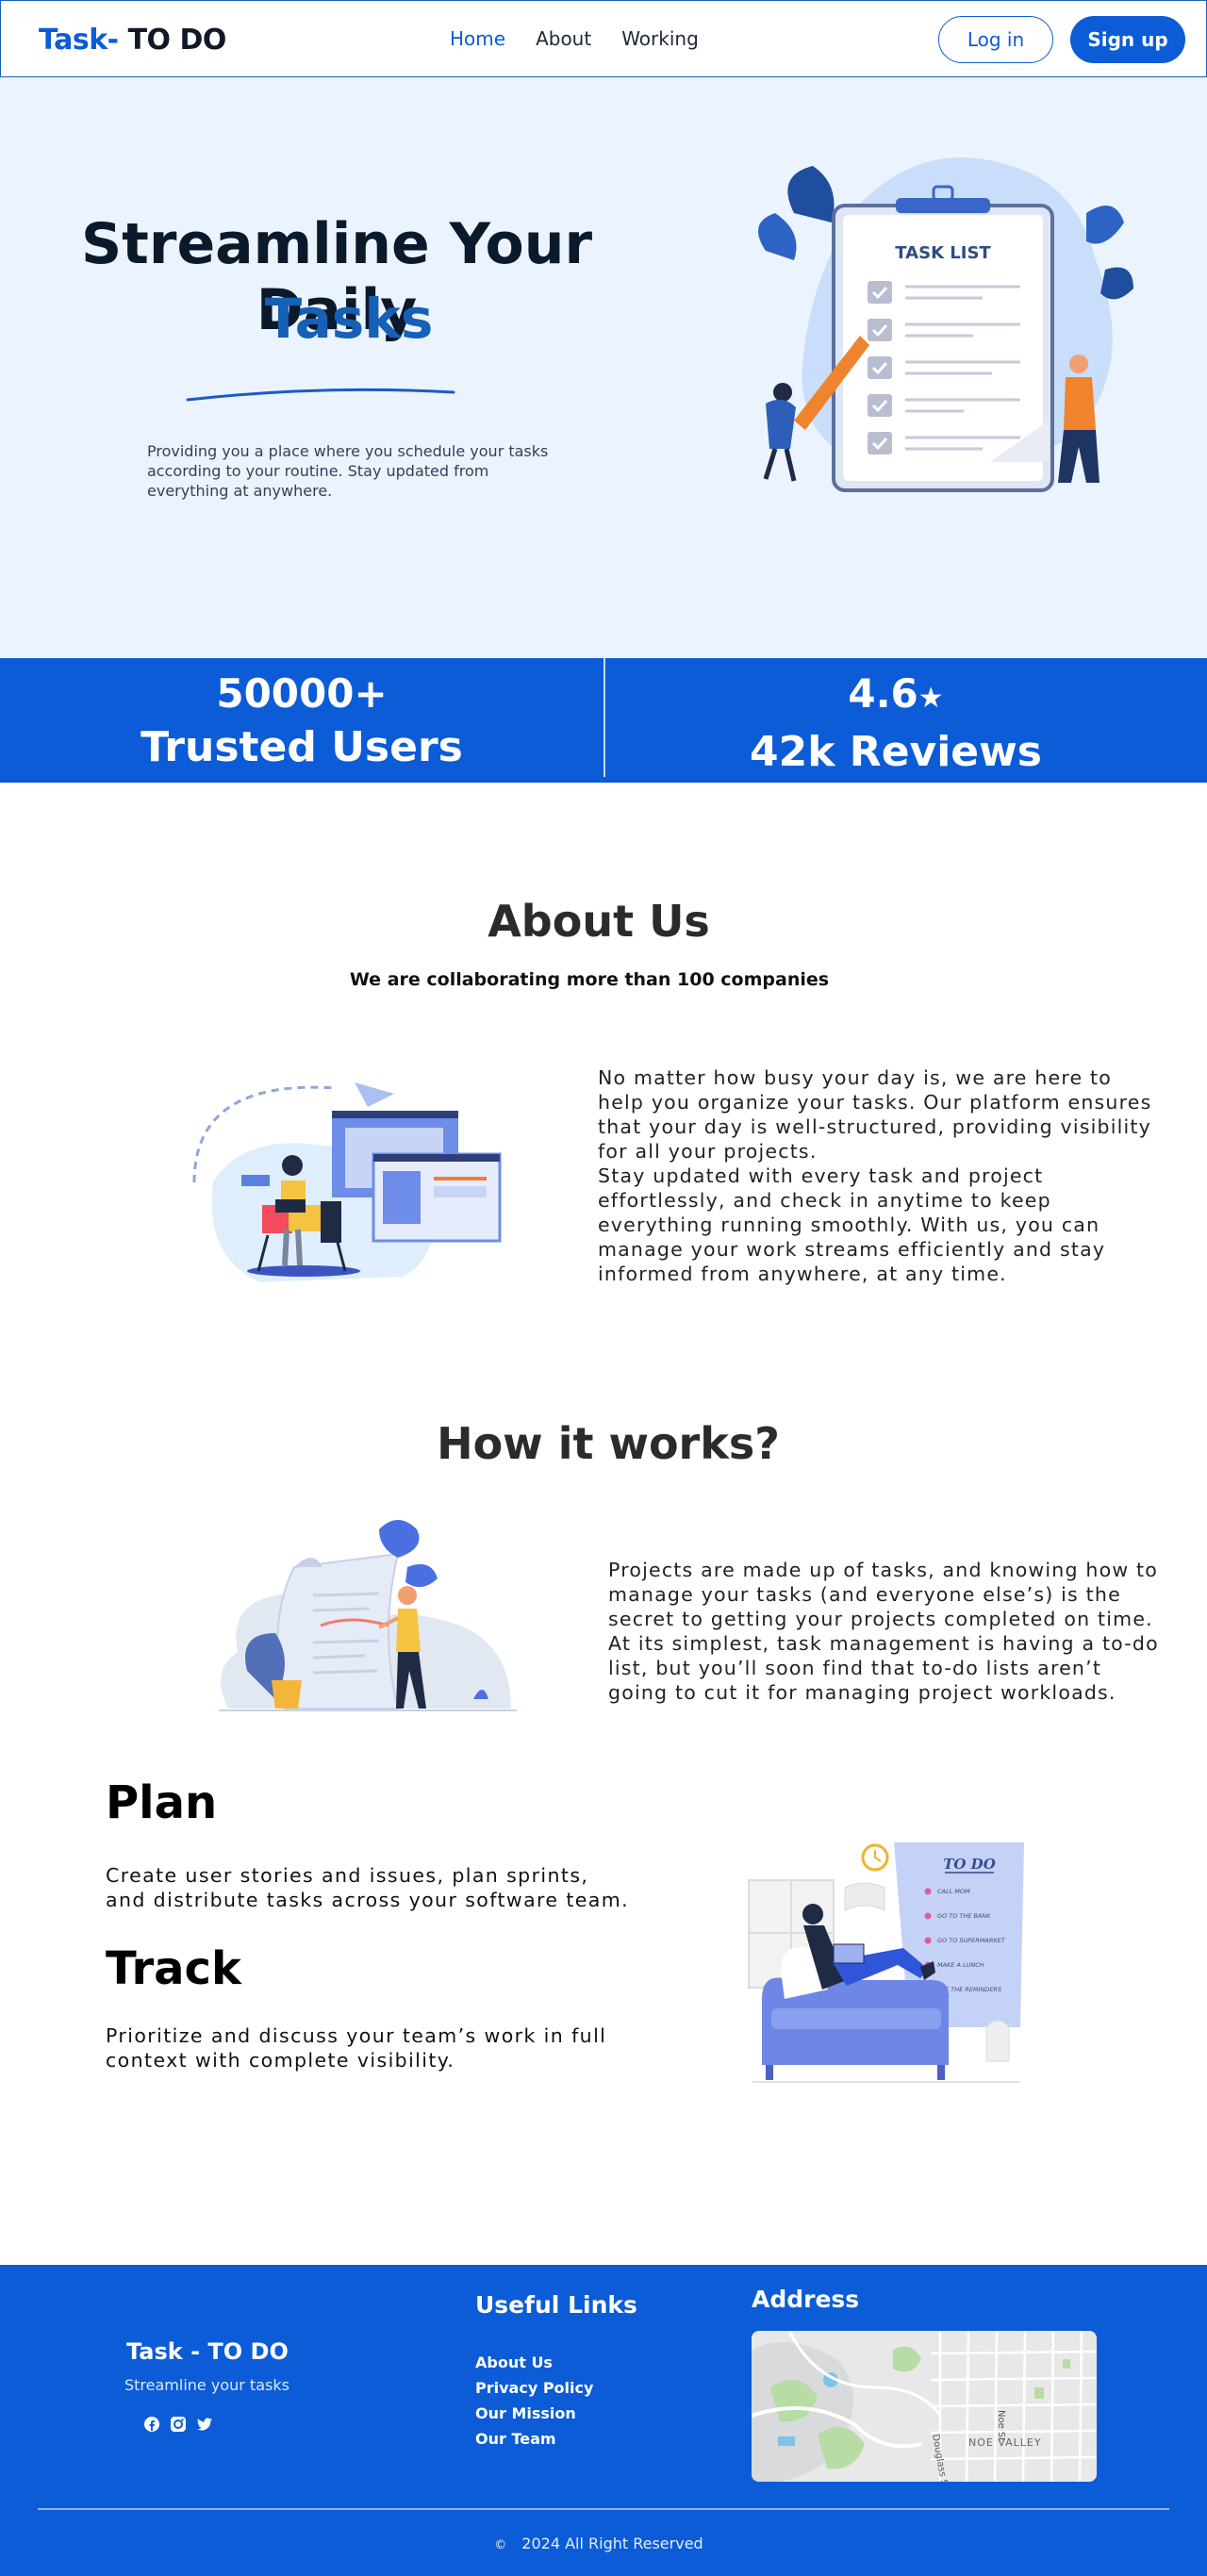 The height and width of the screenshot is (2576, 1207). Describe the element at coordinates (534, 2413) in the screenshot. I see `footer-link-mission: Our Mission` at that location.